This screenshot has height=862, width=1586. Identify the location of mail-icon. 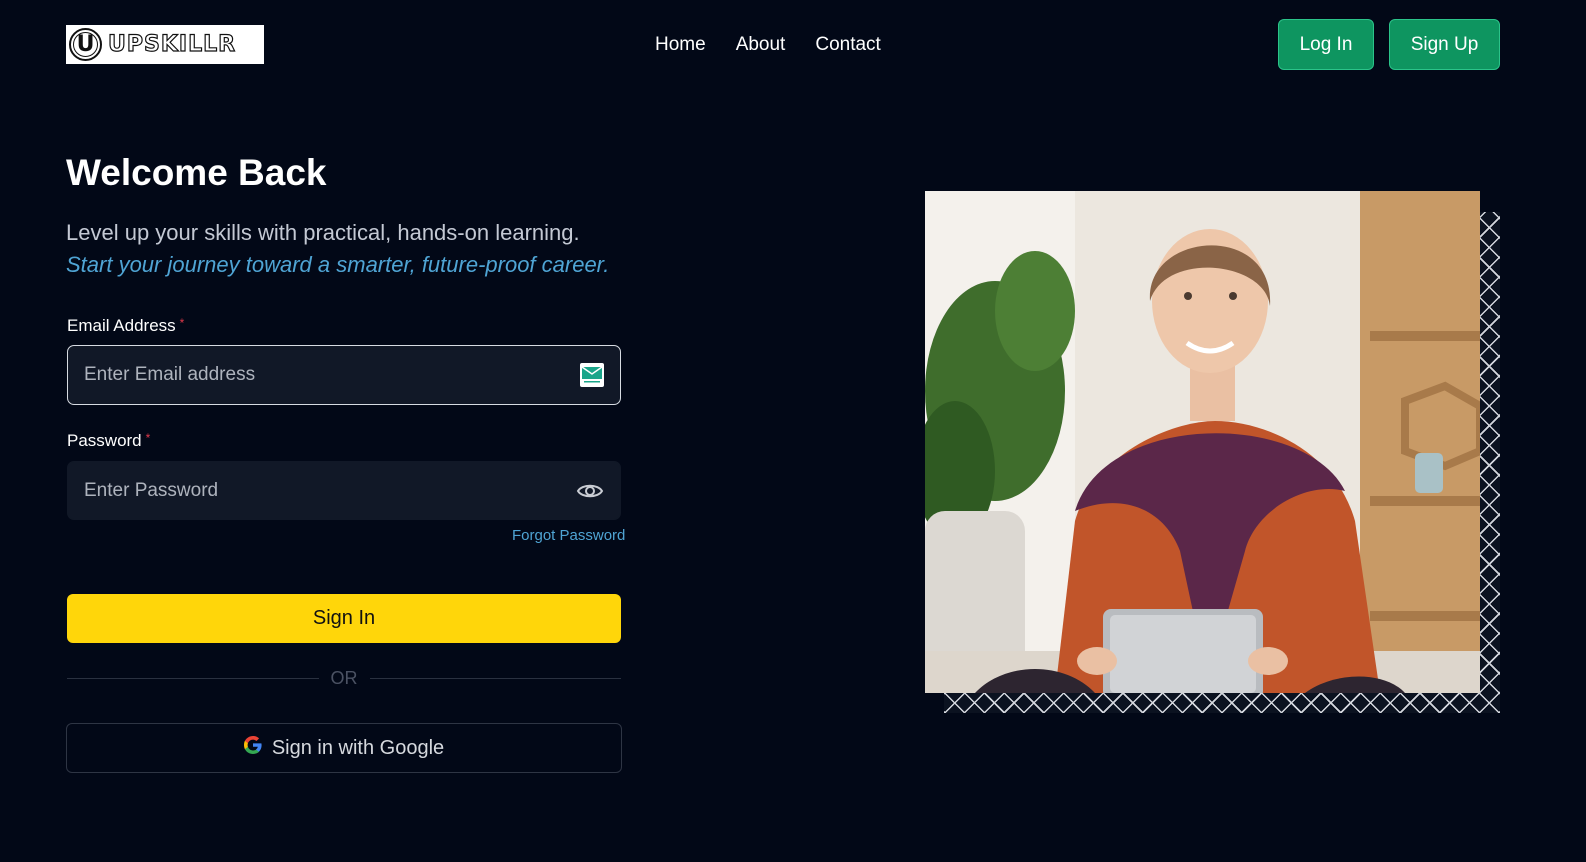
(592, 375).